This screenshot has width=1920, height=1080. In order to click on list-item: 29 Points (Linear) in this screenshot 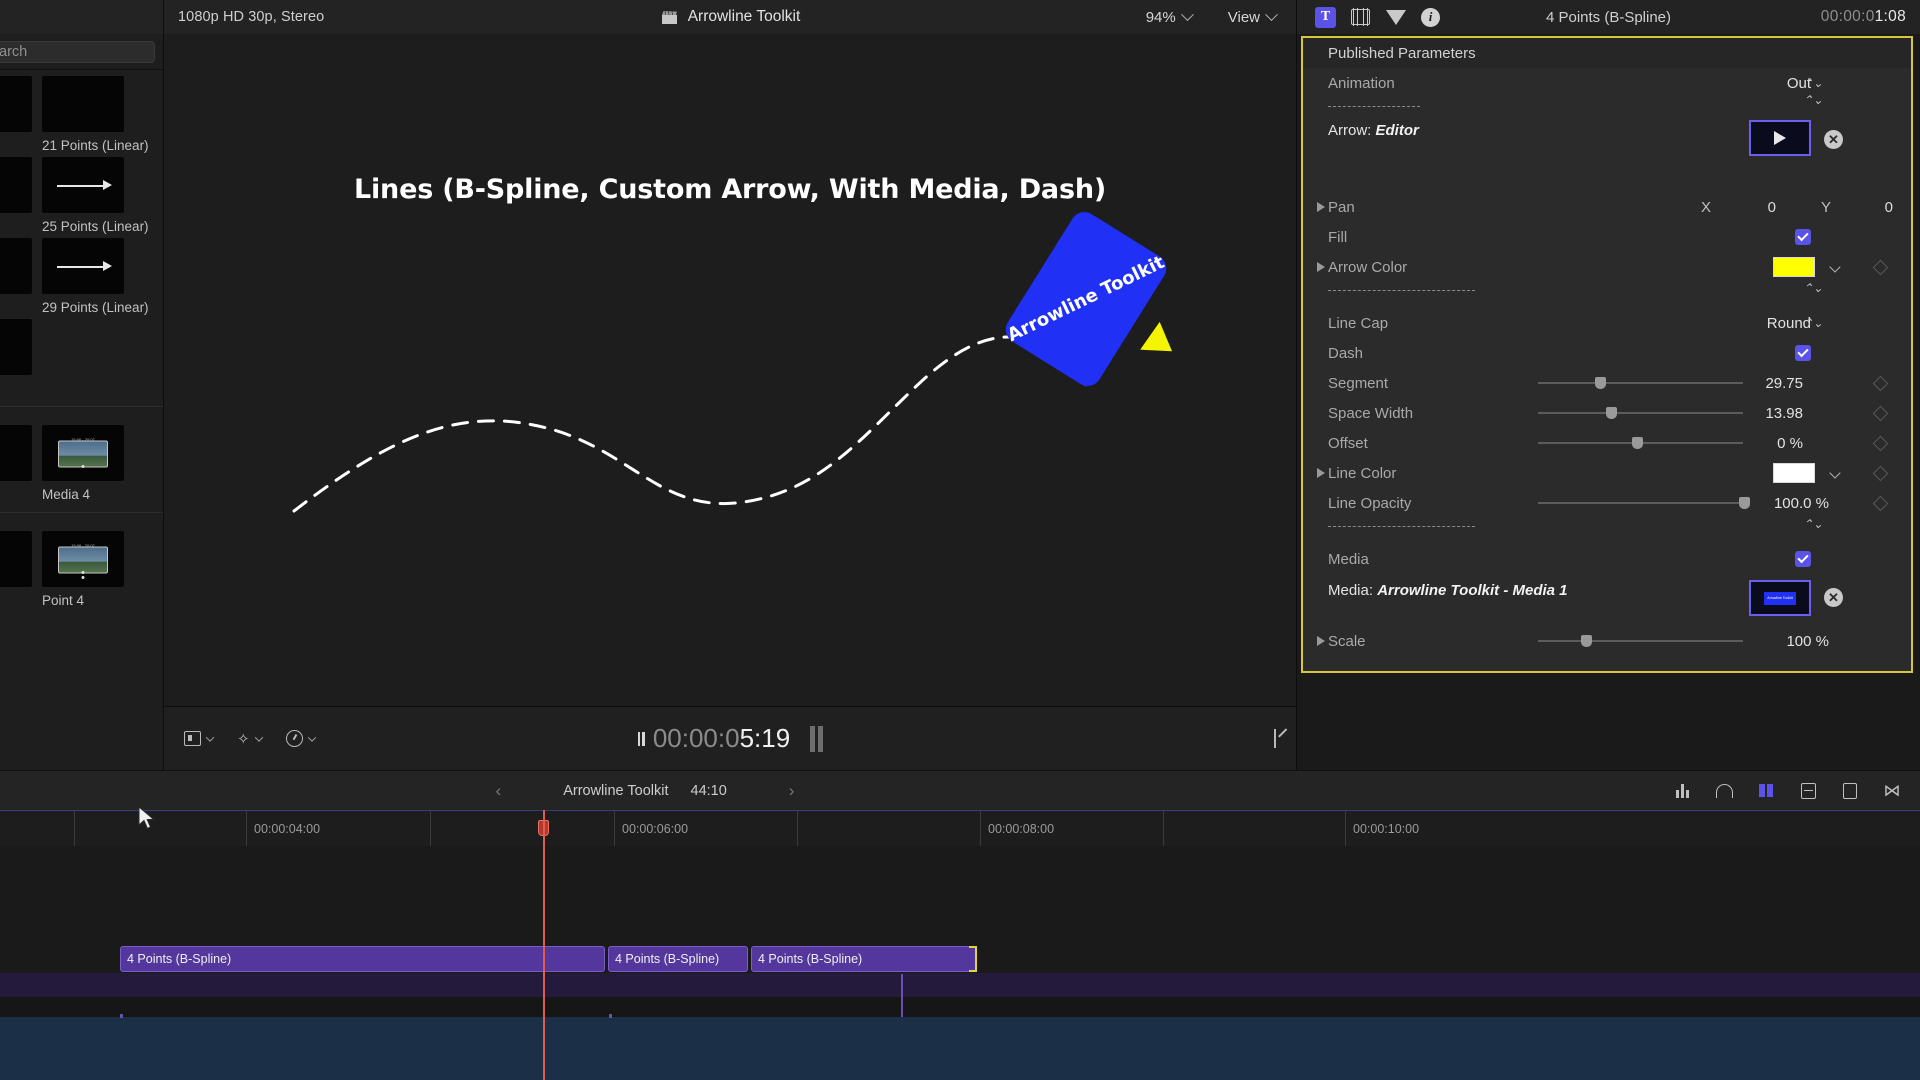, I will do `click(95, 276)`.